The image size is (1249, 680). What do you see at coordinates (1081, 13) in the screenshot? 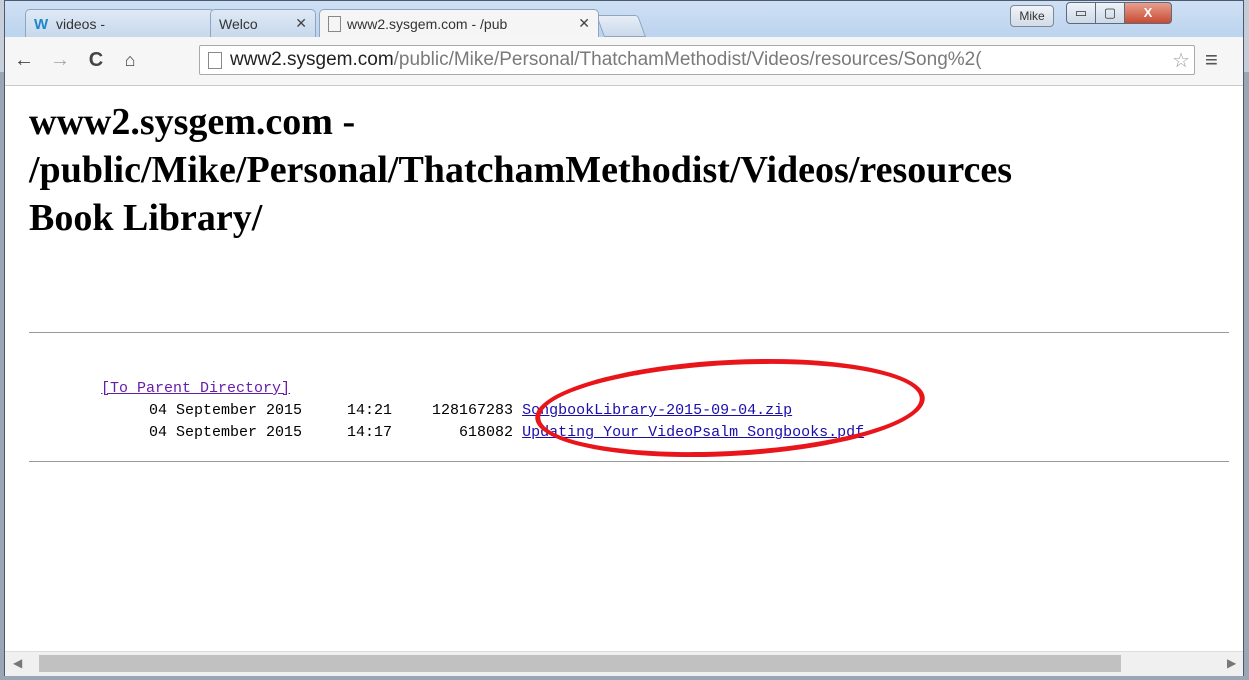
I see `minimize-button: ▭` at bounding box center [1081, 13].